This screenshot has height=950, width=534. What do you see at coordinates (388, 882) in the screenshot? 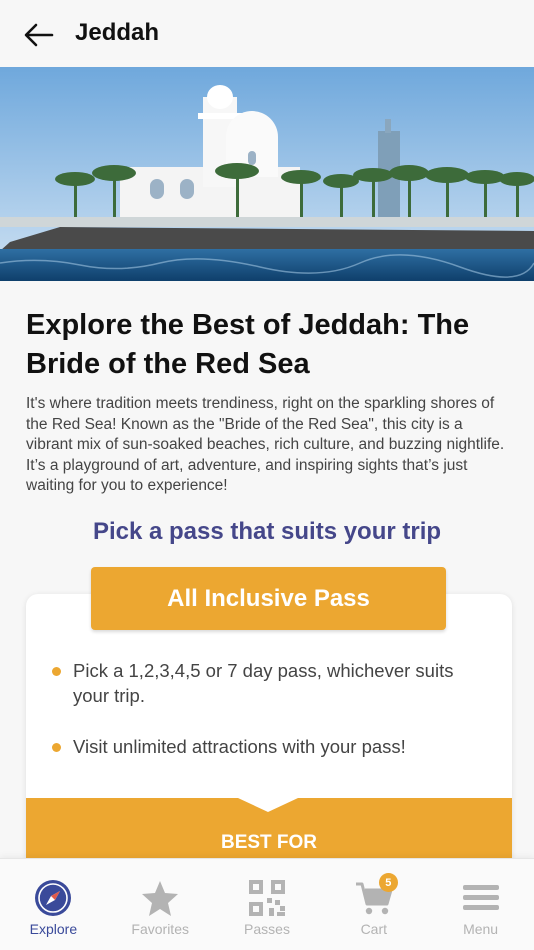
I see `cart-count-badge: 5` at bounding box center [388, 882].